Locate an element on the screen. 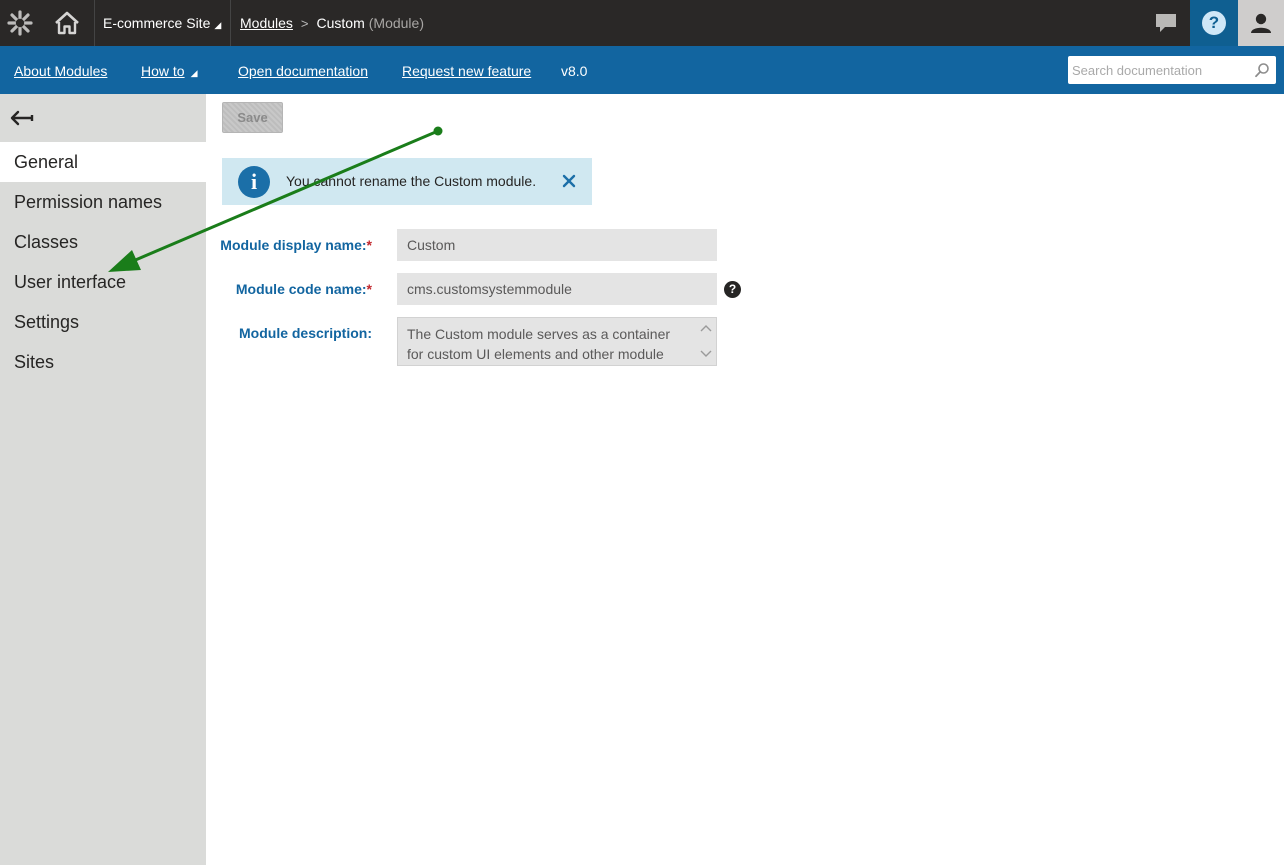 The image size is (1284, 865). help-question-icon: ? is located at coordinates (732, 289).